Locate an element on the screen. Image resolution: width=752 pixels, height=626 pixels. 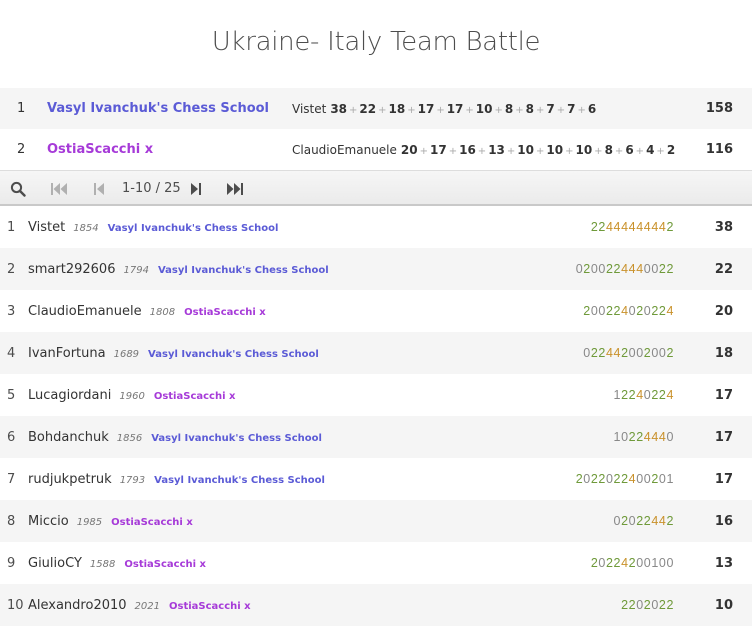
score-sheet: 022442002002 is located at coordinates (628, 353).